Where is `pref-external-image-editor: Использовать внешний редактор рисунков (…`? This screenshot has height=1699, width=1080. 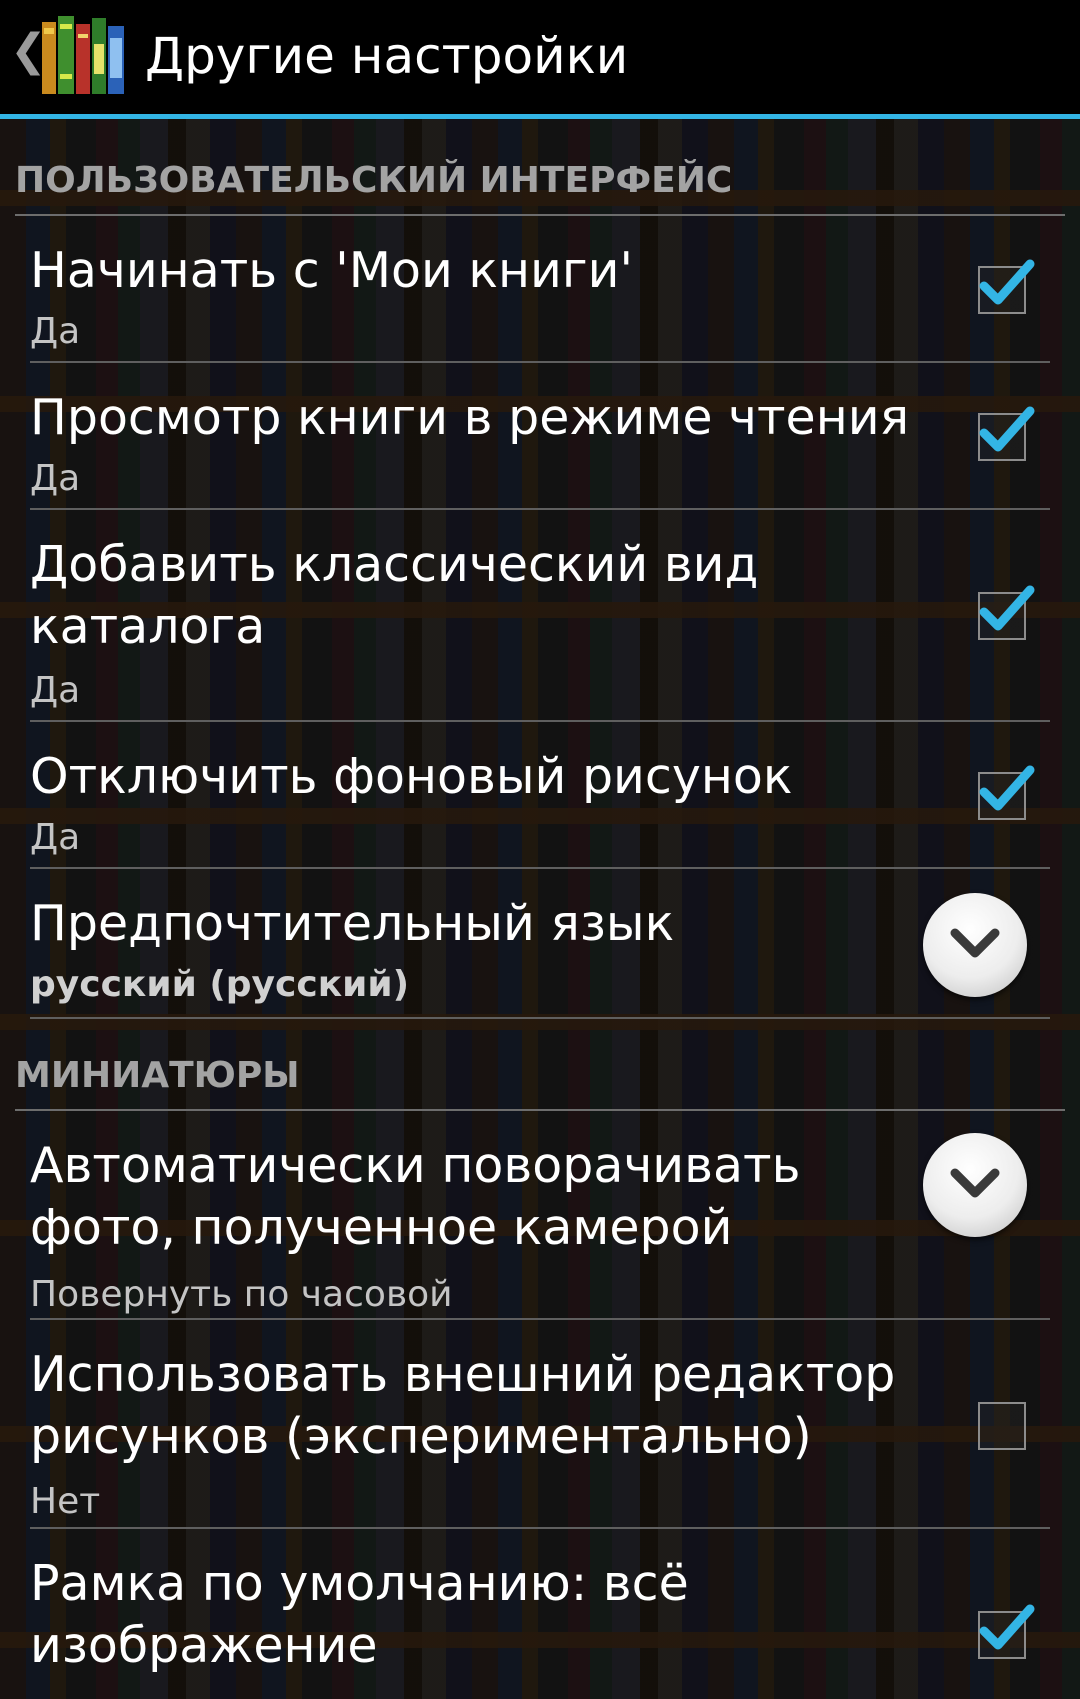
pref-external-image-editor: Использовать внешний редактор рисунков (… is located at coordinates (540, 1425).